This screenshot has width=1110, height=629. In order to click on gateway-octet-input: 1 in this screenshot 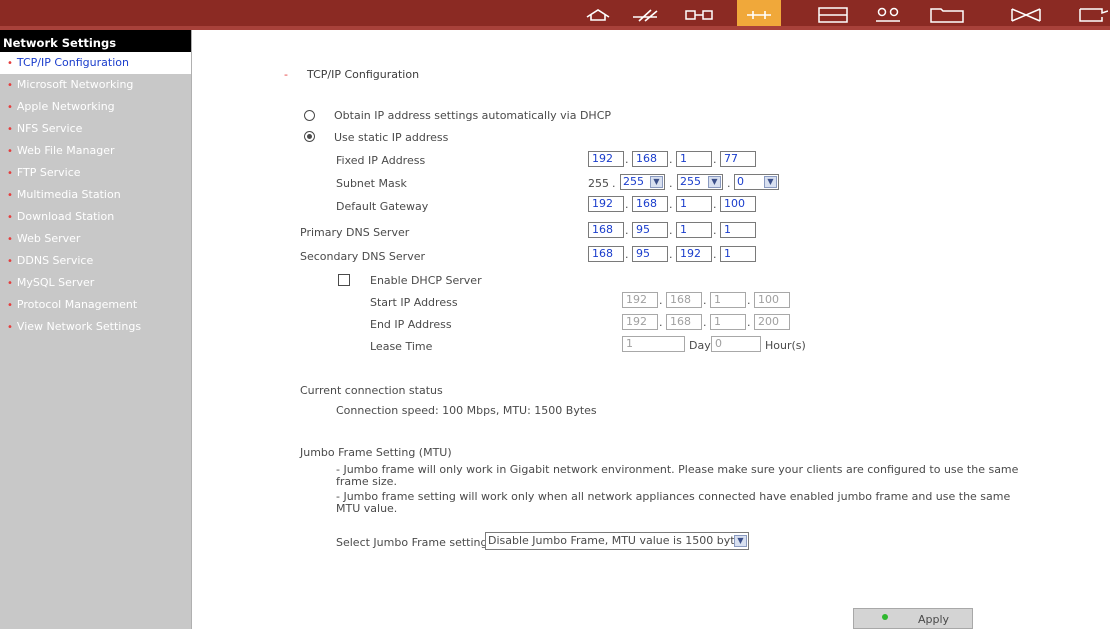, I will do `click(694, 204)`.